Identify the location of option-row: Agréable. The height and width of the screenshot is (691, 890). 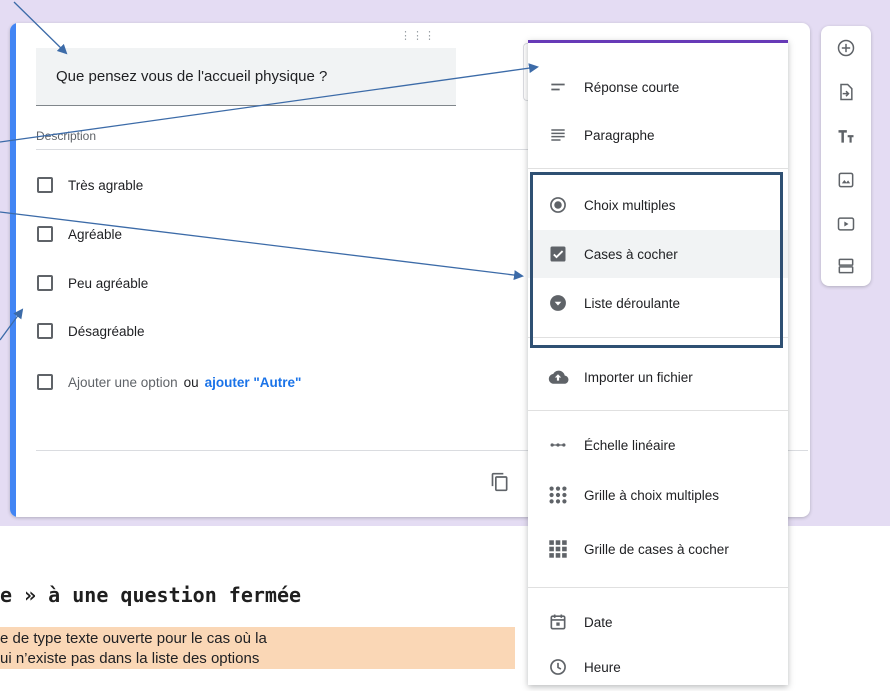
(79, 234).